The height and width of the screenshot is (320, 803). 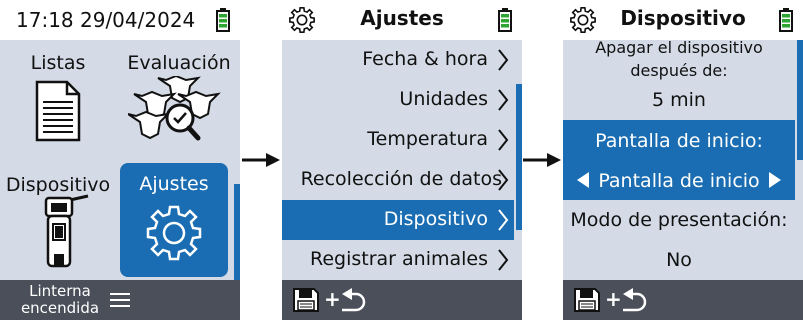 I want to click on menu-item-label: Registrar animales, so click(x=398, y=259).